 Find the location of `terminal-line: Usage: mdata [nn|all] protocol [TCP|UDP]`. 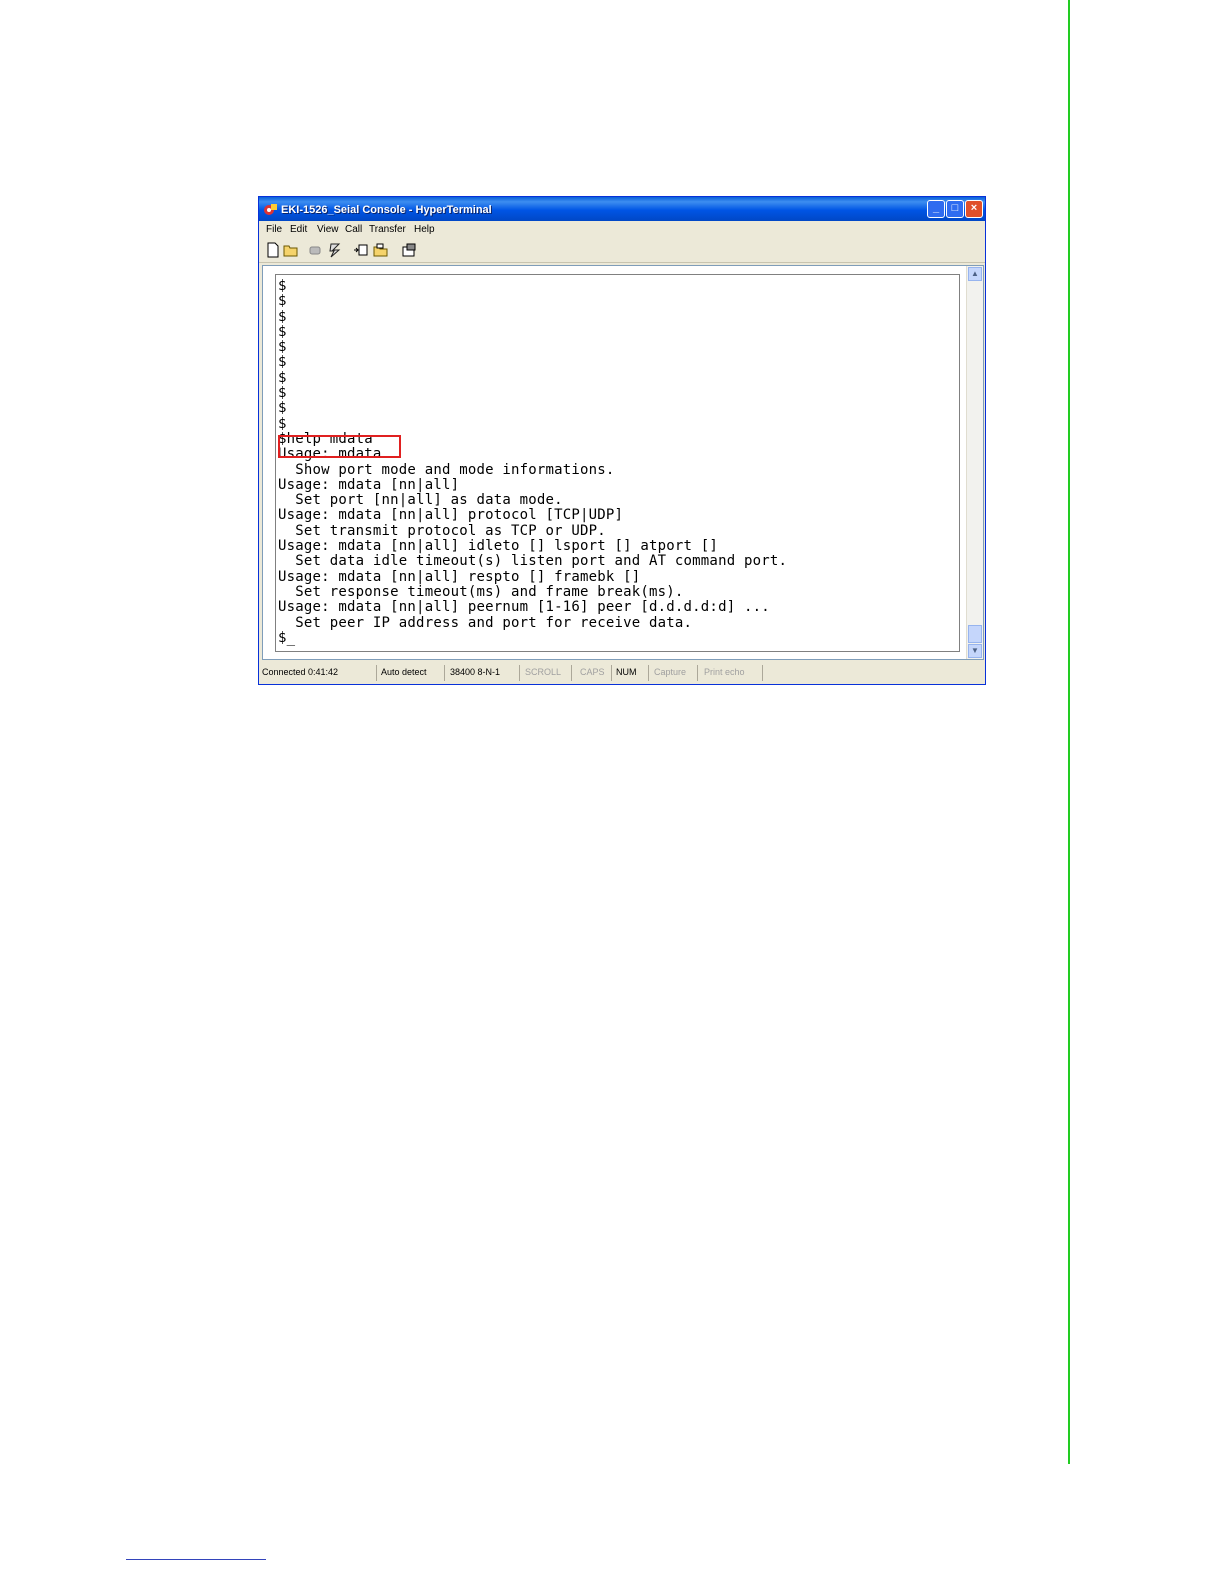

terminal-line: Usage: mdata [nn|all] protocol [TCP|UDP] is located at coordinates (451, 515).